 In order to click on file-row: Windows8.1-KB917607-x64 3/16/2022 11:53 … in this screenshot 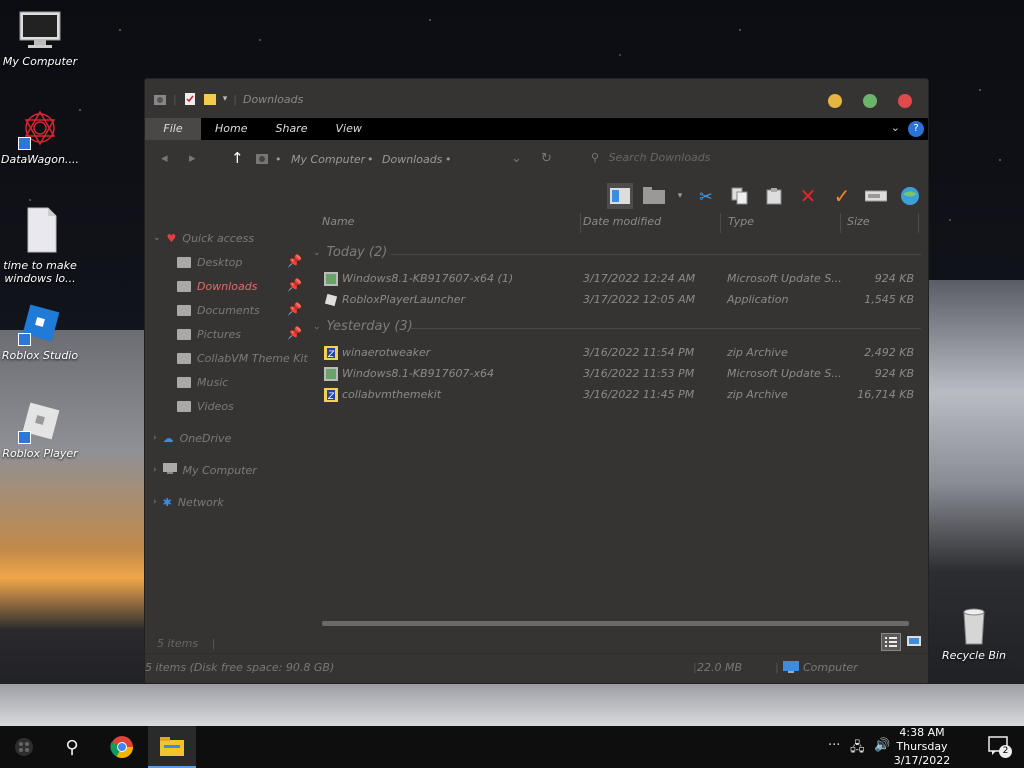, I will do `click(622, 374)`.